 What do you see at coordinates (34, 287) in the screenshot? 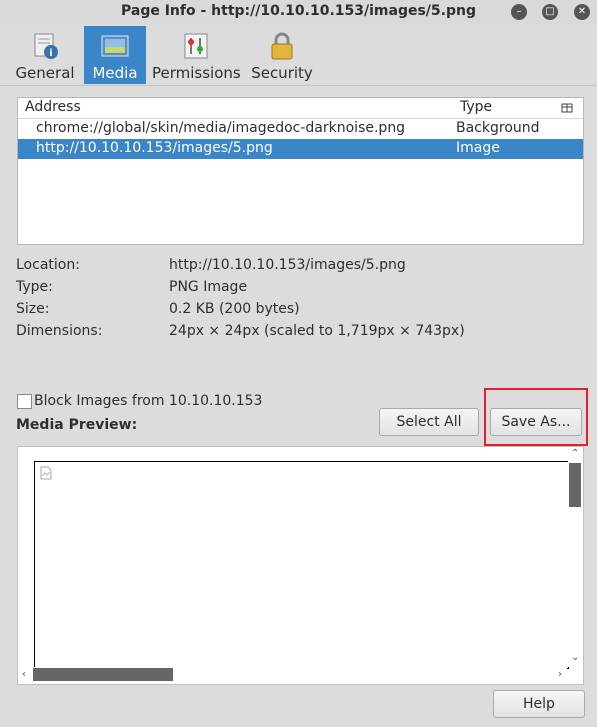
I see `type-label: Type:` at bounding box center [34, 287].